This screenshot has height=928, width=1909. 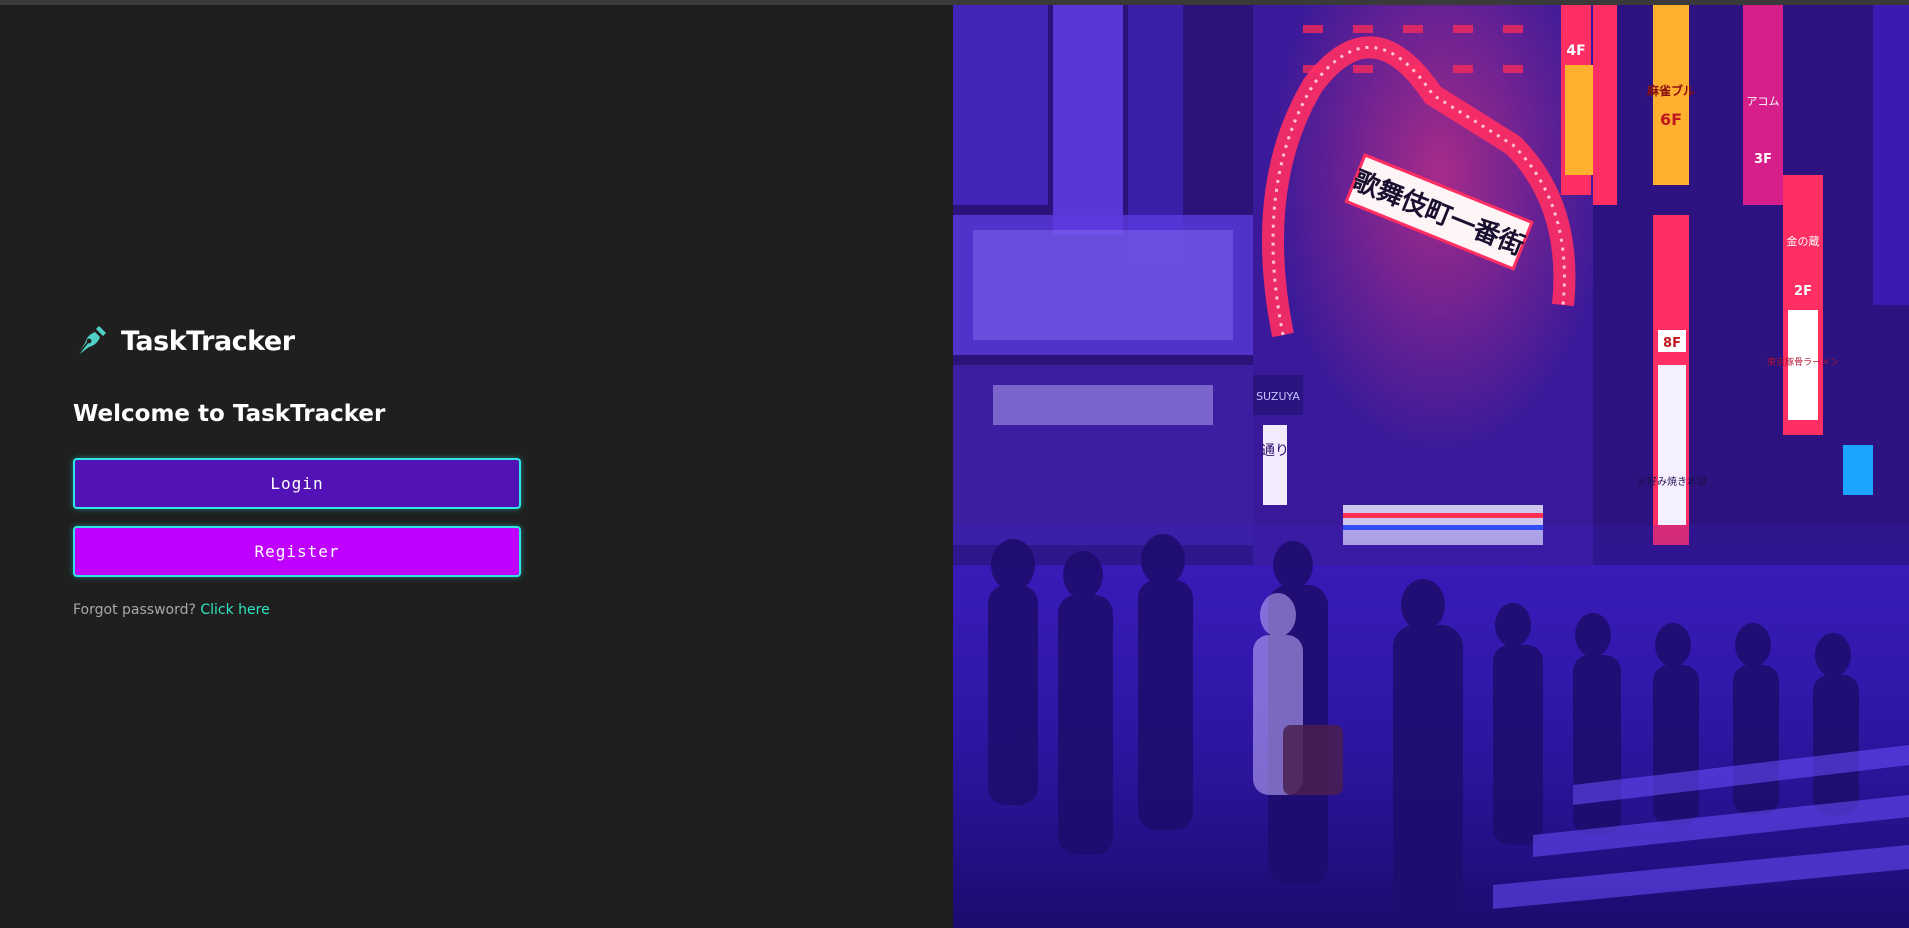 I want to click on register-button: Register, so click(x=297, y=551).